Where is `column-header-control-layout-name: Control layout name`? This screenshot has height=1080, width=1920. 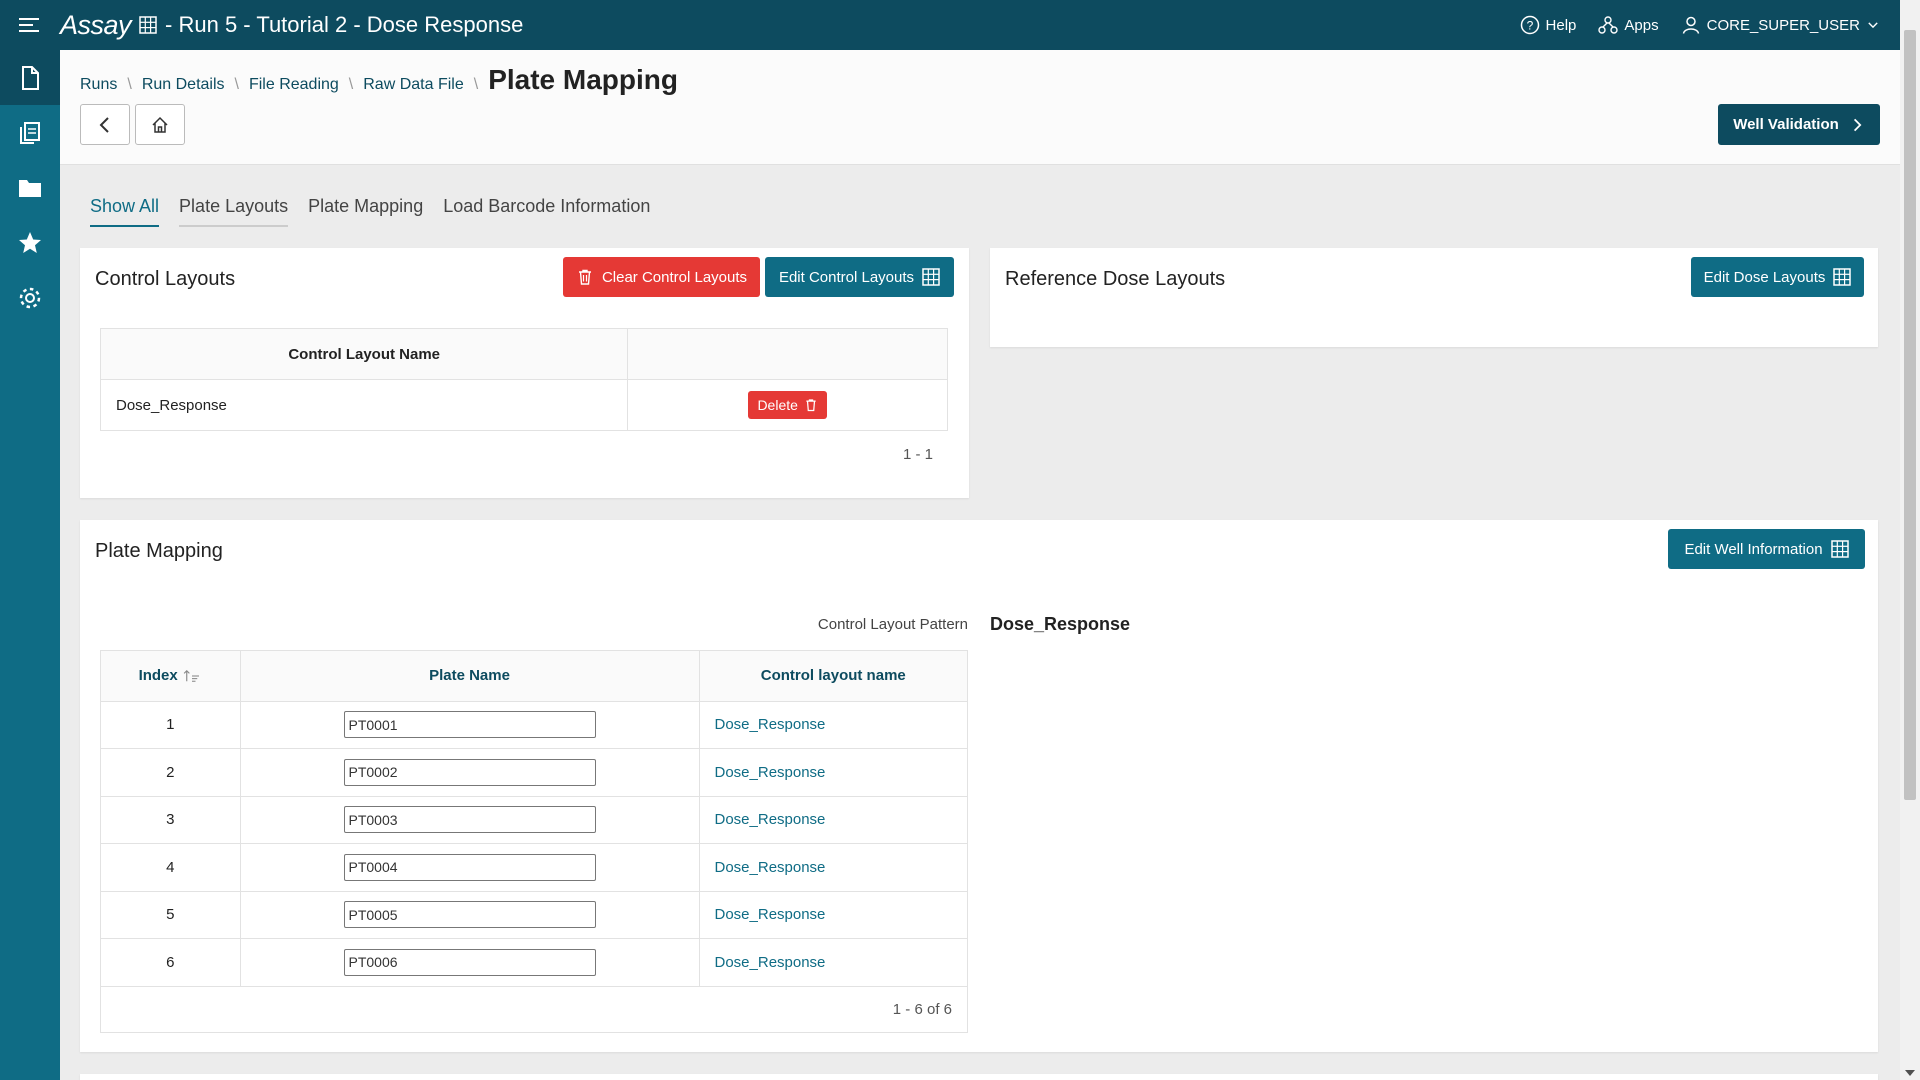 column-header-control-layout-name: Control layout name is located at coordinates (832, 676).